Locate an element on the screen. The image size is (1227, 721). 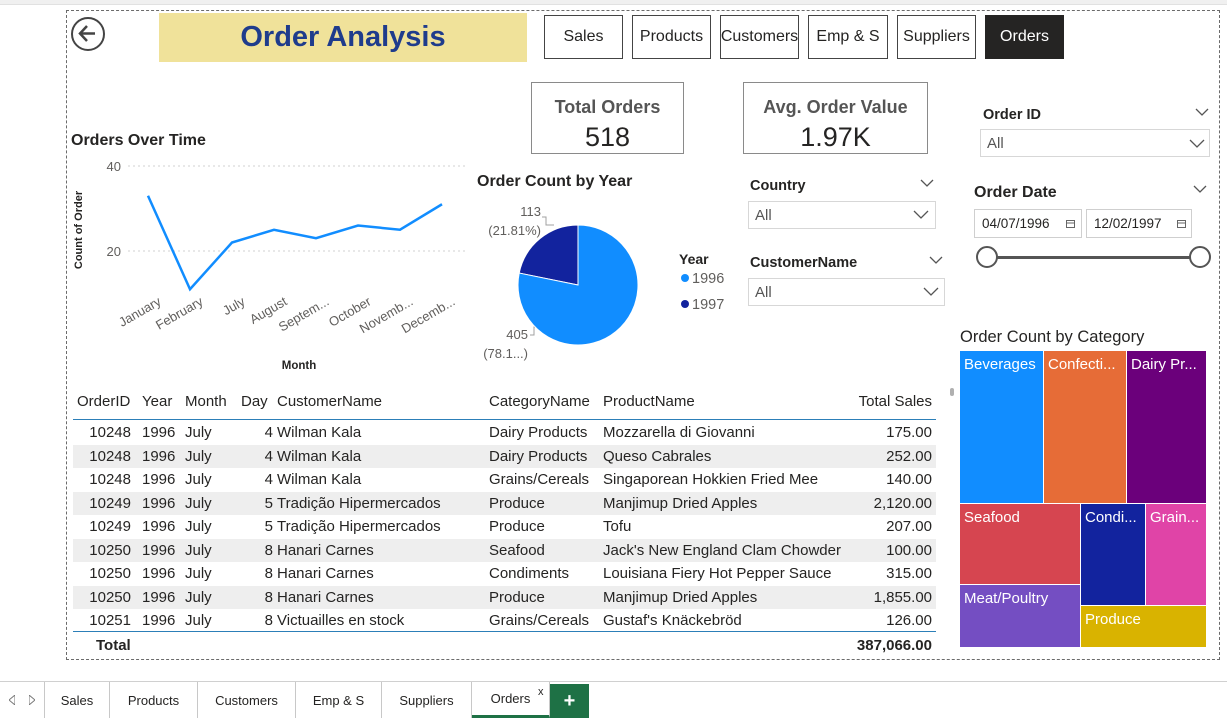
column-header-total-sales: Total Sales is located at coordinates (895, 401).